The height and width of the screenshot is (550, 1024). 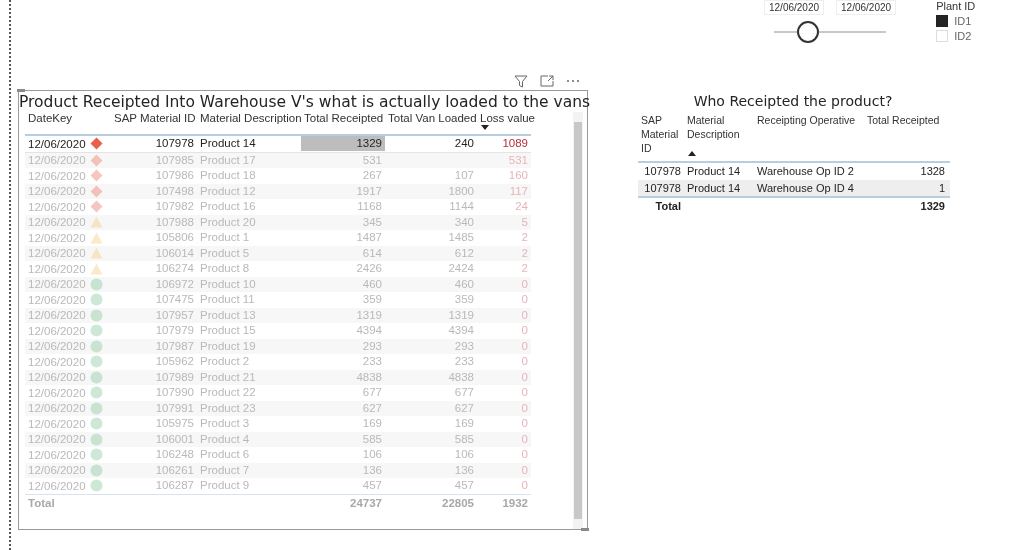 I want to click on table-cell-text: 107985, so click(x=174, y=160).